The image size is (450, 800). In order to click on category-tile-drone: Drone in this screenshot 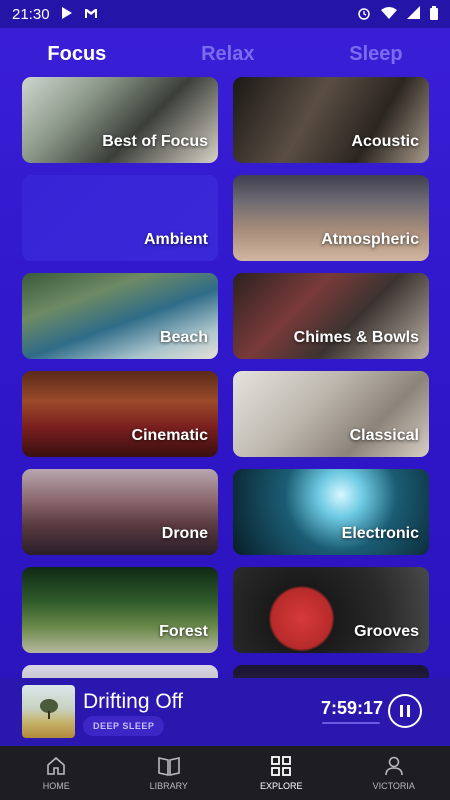, I will do `click(120, 512)`.